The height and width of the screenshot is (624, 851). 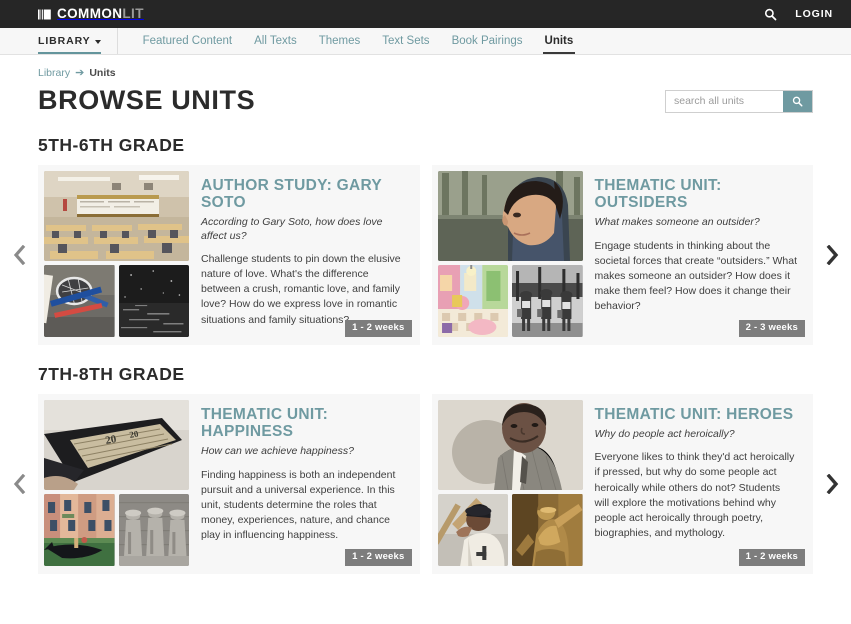 I want to click on chevron-down-icon, so click(x=97, y=41).